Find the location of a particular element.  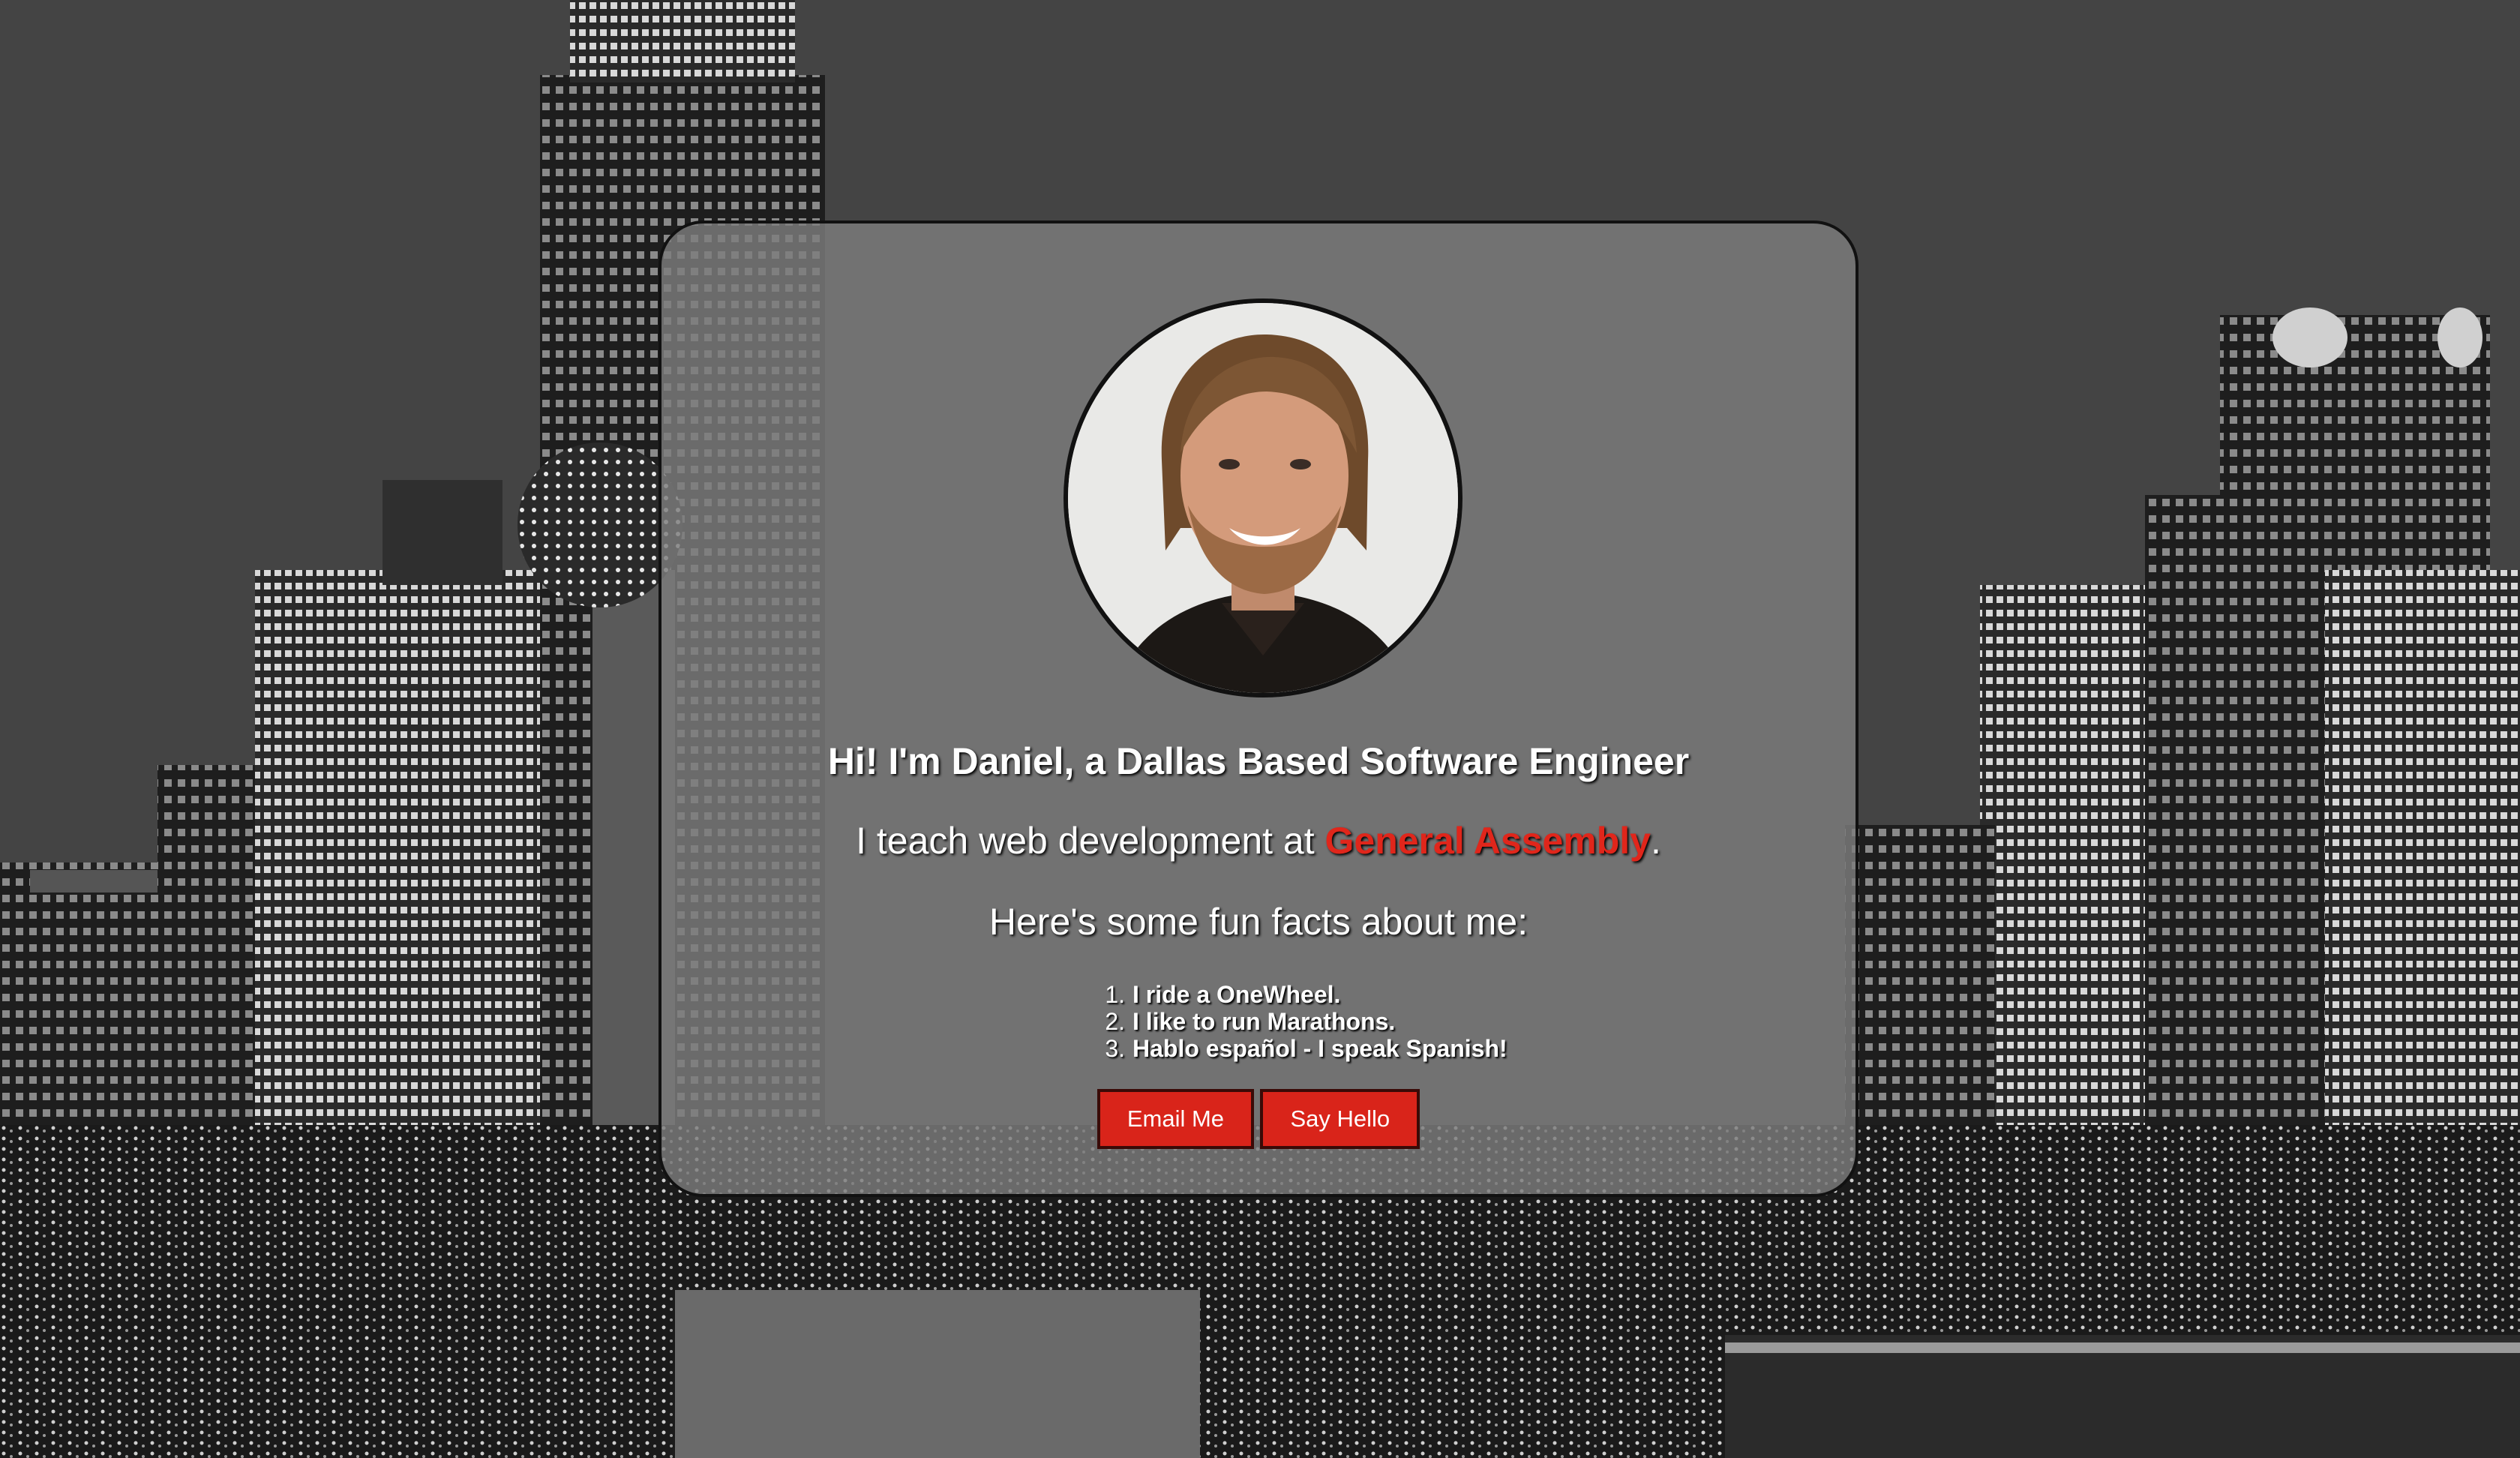

general-assembly-link: General Assembly is located at coordinates (1488, 841).